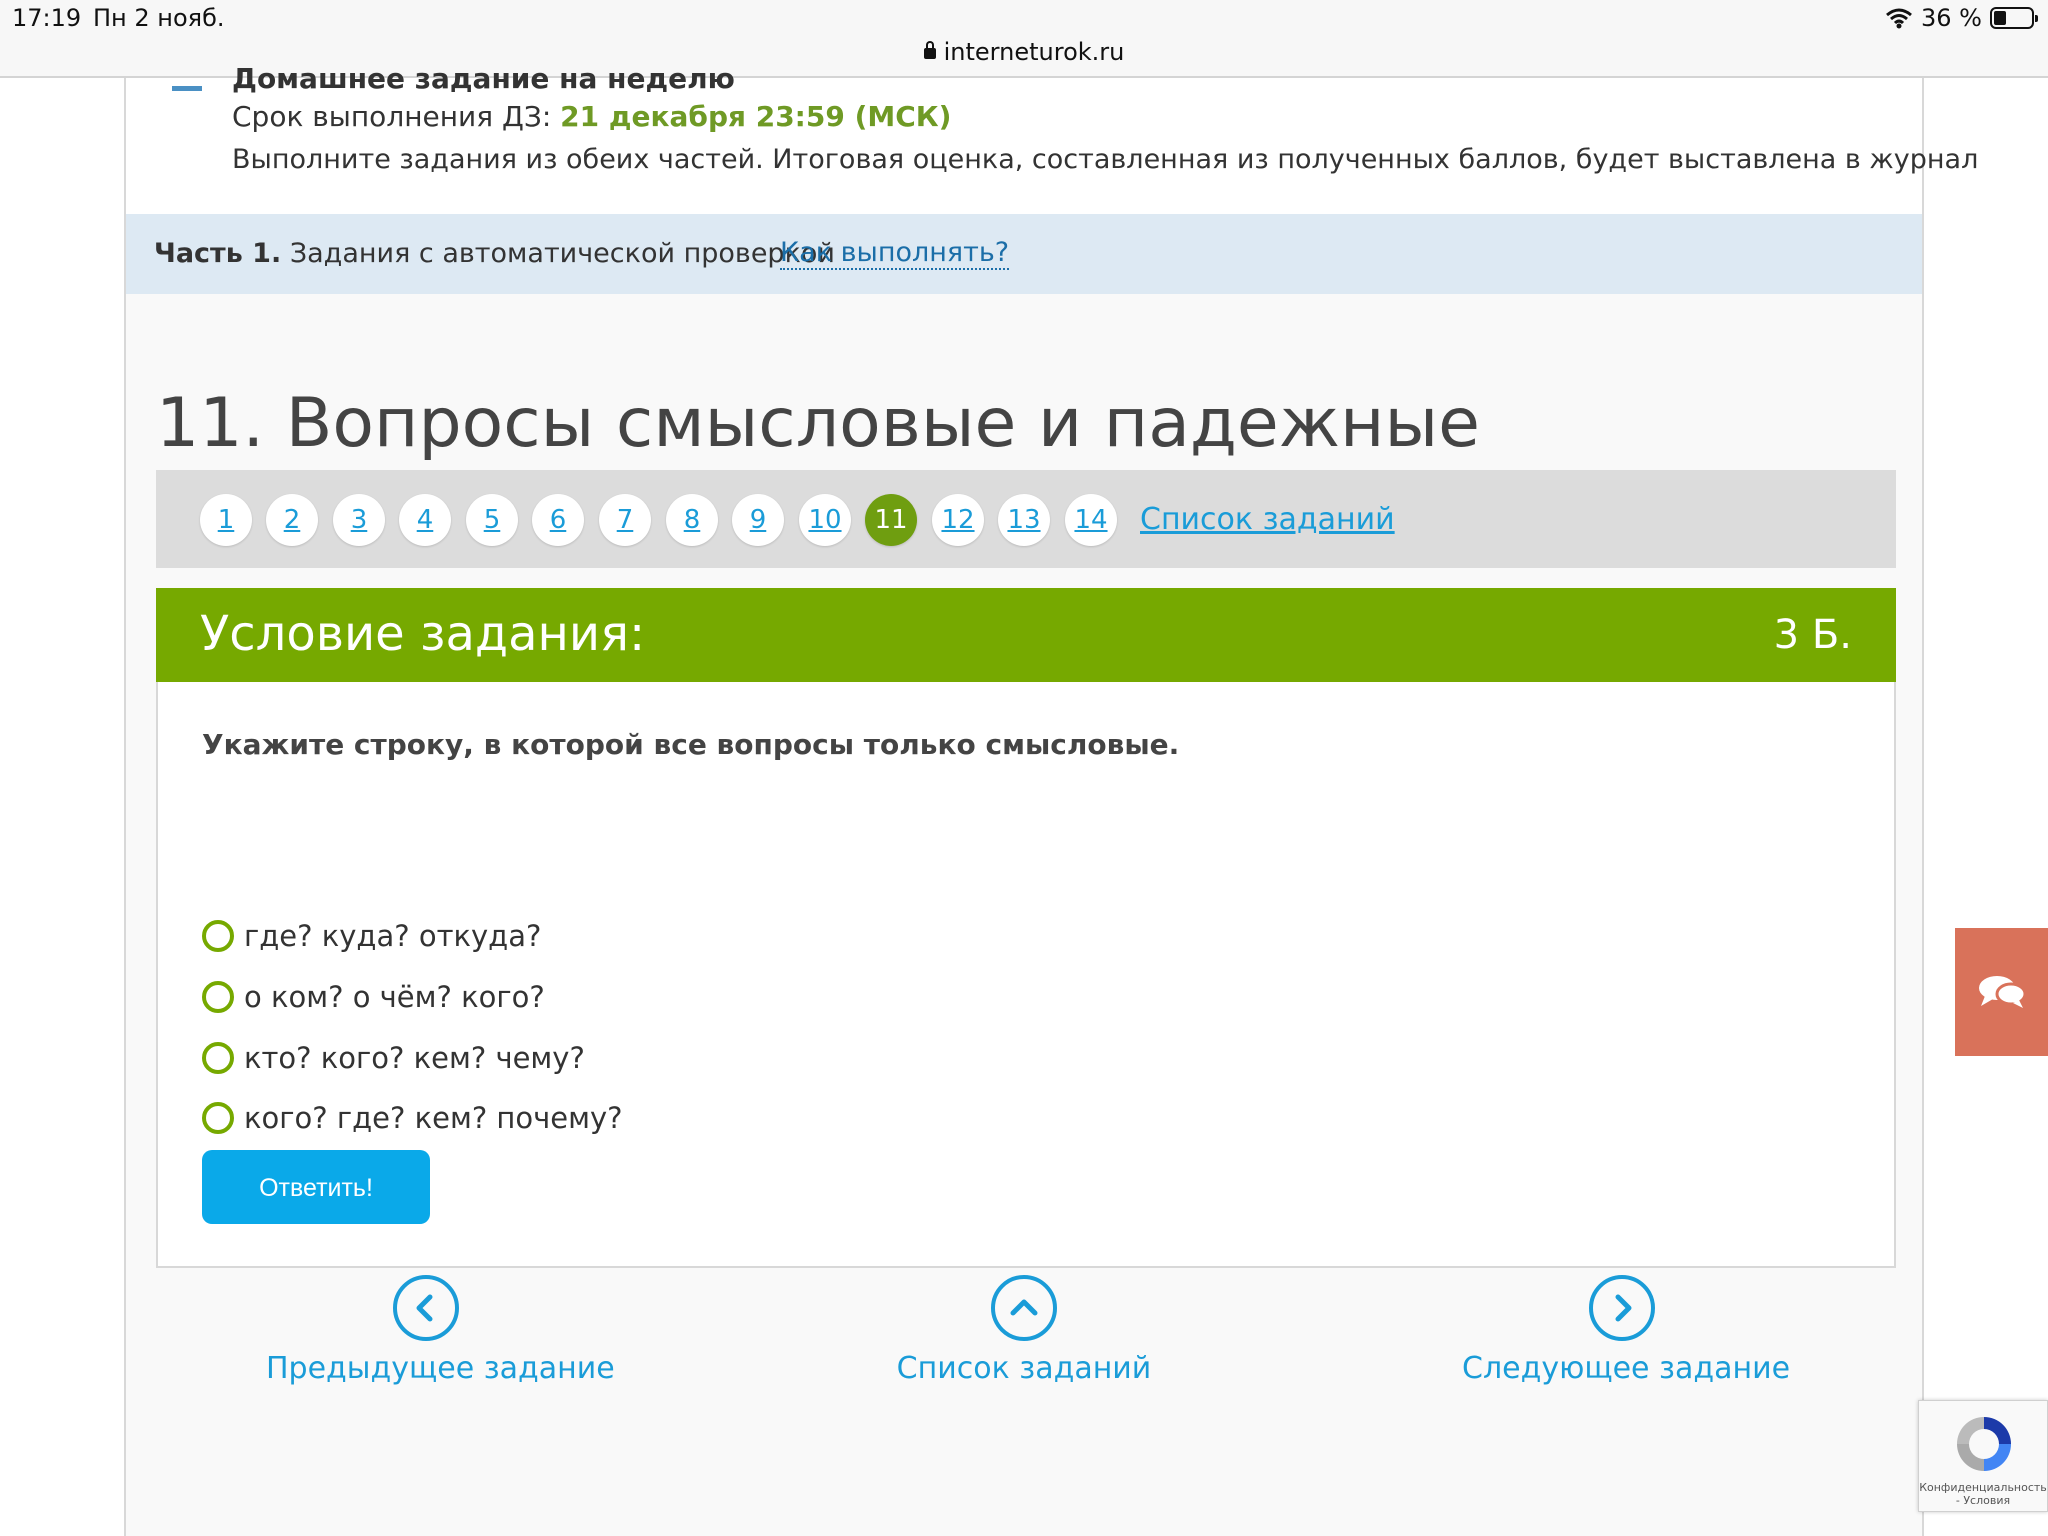 The image size is (2048, 1536). I want to click on recaptcha-badge: Конфиденциальность - Условия, so click(1983, 1456).